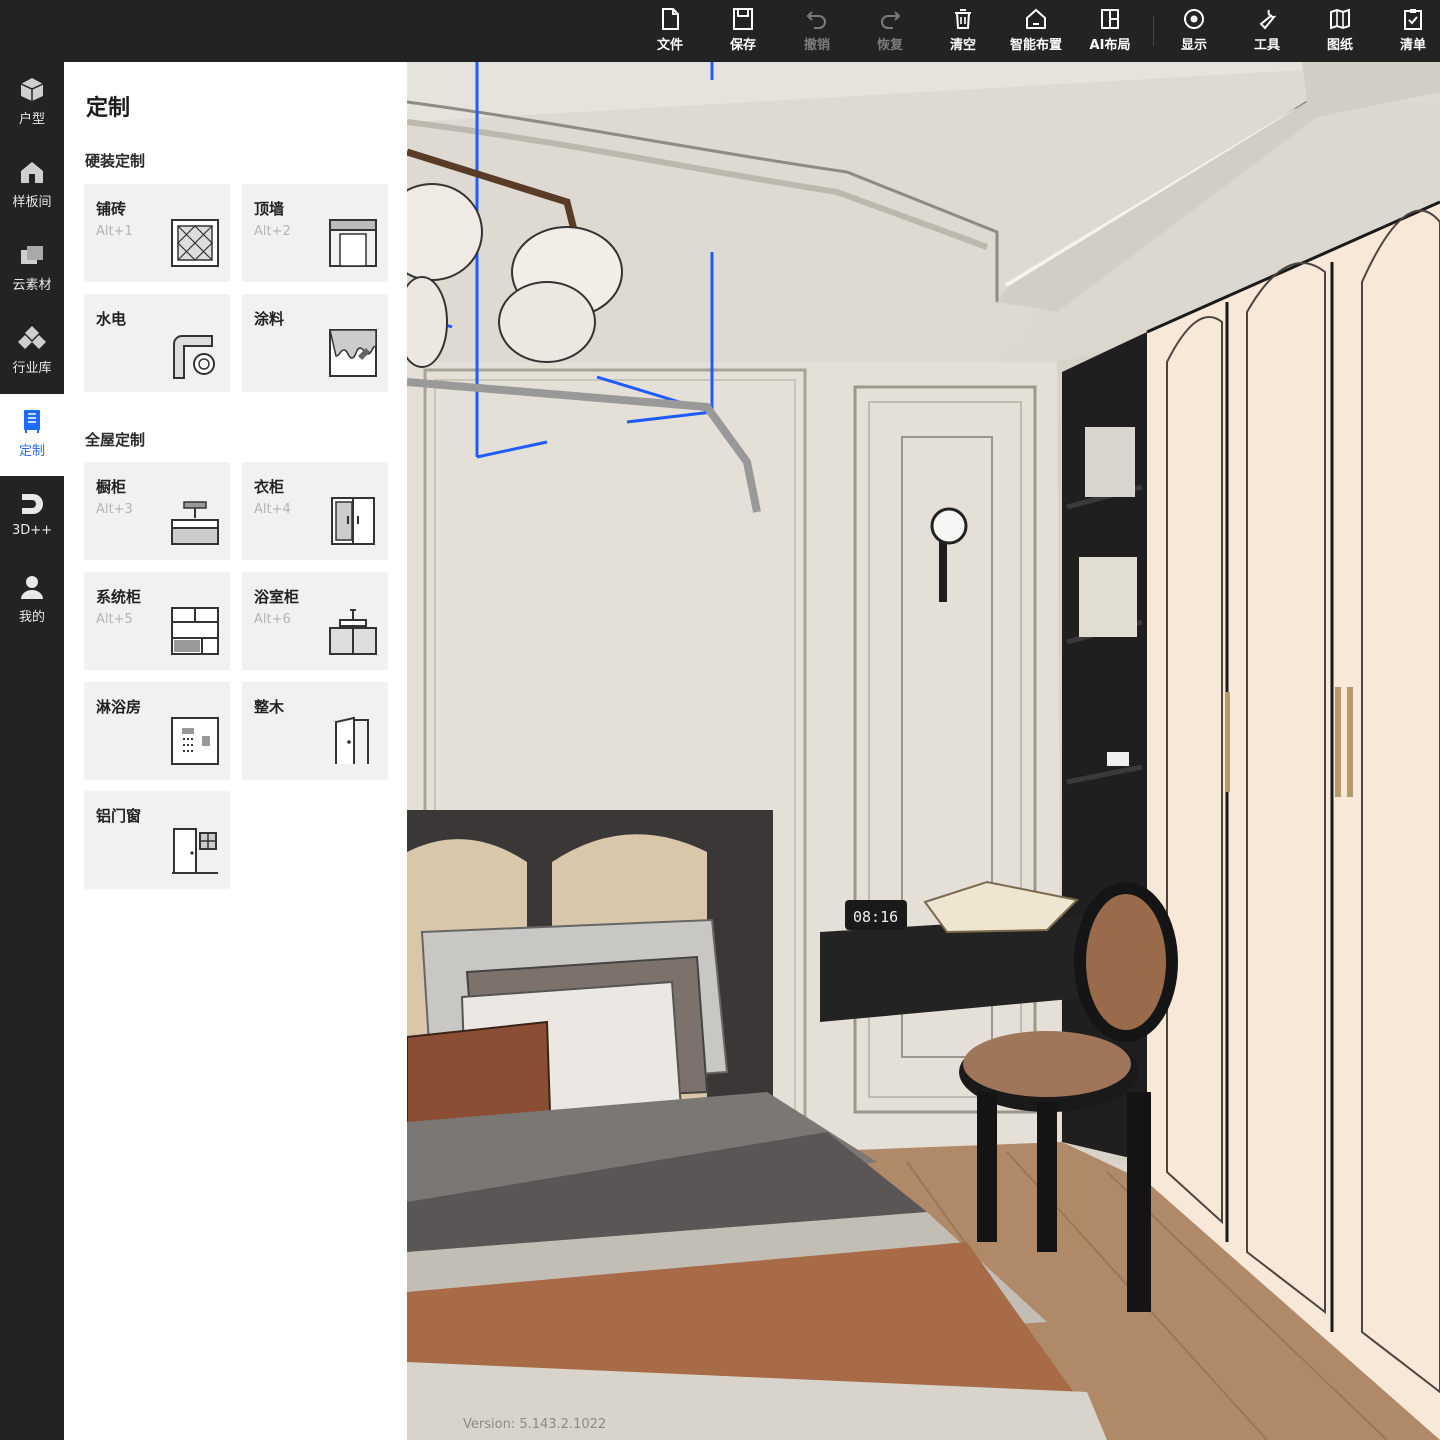 The width and height of the screenshot is (1440, 1440). Describe the element at coordinates (1267, 31) in the screenshot. I see `tools-button: 工具` at that location.